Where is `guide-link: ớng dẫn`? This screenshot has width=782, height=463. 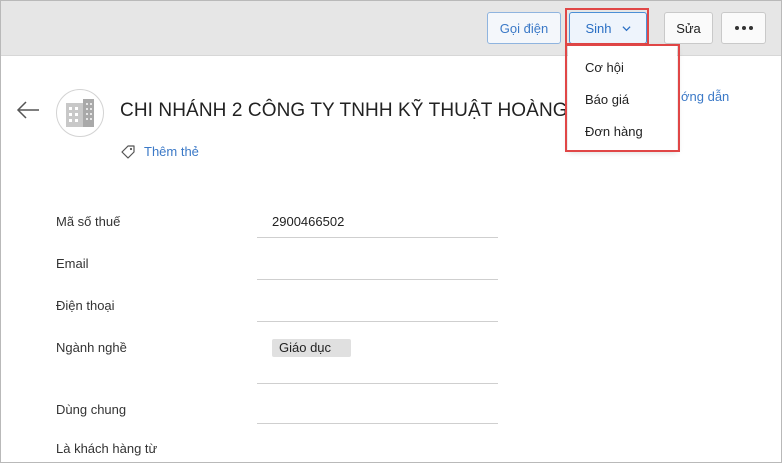 guide-link: ớng dẫn is located at coordinates (705, 96).